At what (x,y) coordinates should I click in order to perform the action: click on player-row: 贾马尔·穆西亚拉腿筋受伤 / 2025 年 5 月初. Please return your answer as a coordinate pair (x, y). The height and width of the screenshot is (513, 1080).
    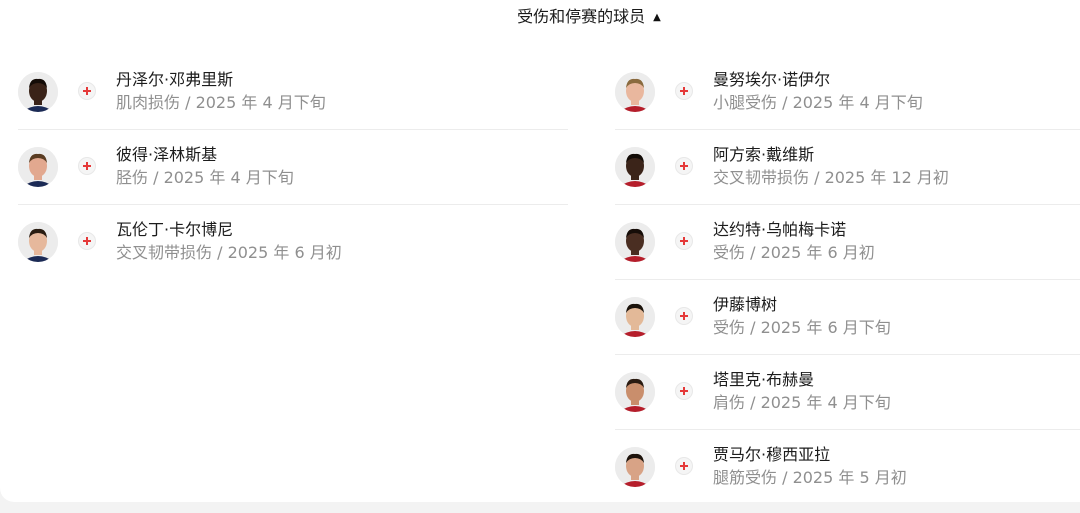
    Looking at the image, I should click on (847, 467).